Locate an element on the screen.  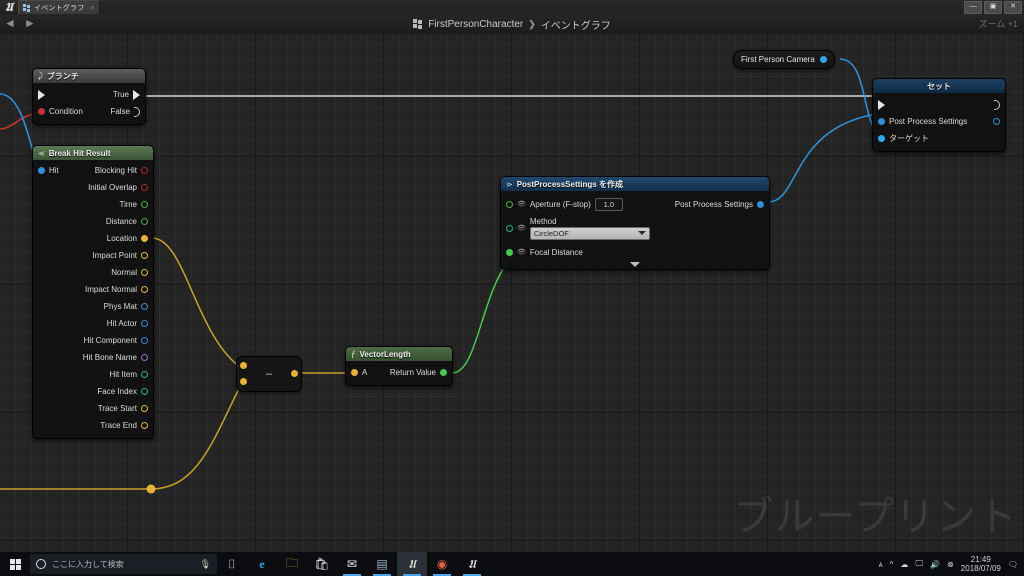
tray-icon-security: ⊗ is located at coordinates (950, 564).